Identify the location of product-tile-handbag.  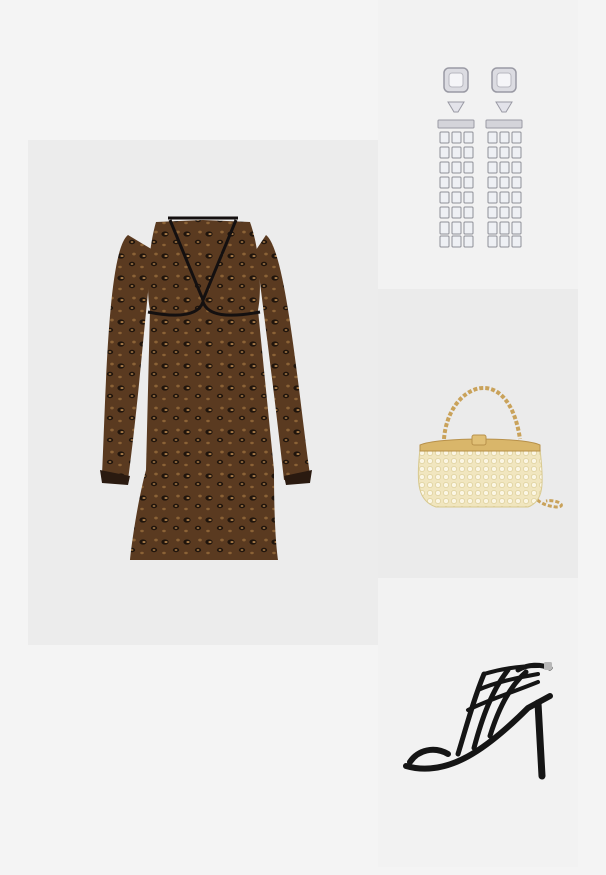
(478, 433).